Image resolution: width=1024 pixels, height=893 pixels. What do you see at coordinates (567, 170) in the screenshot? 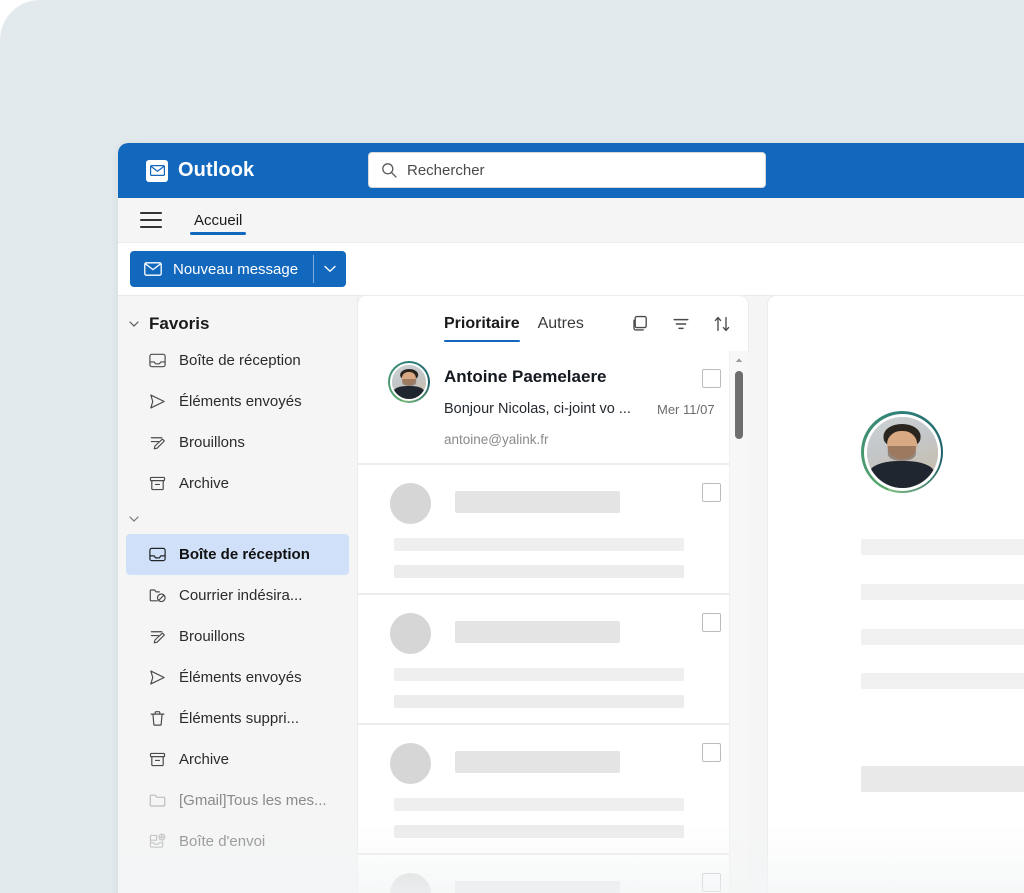
I see `search-input: Rechercher` at bounding box center [567, 170].